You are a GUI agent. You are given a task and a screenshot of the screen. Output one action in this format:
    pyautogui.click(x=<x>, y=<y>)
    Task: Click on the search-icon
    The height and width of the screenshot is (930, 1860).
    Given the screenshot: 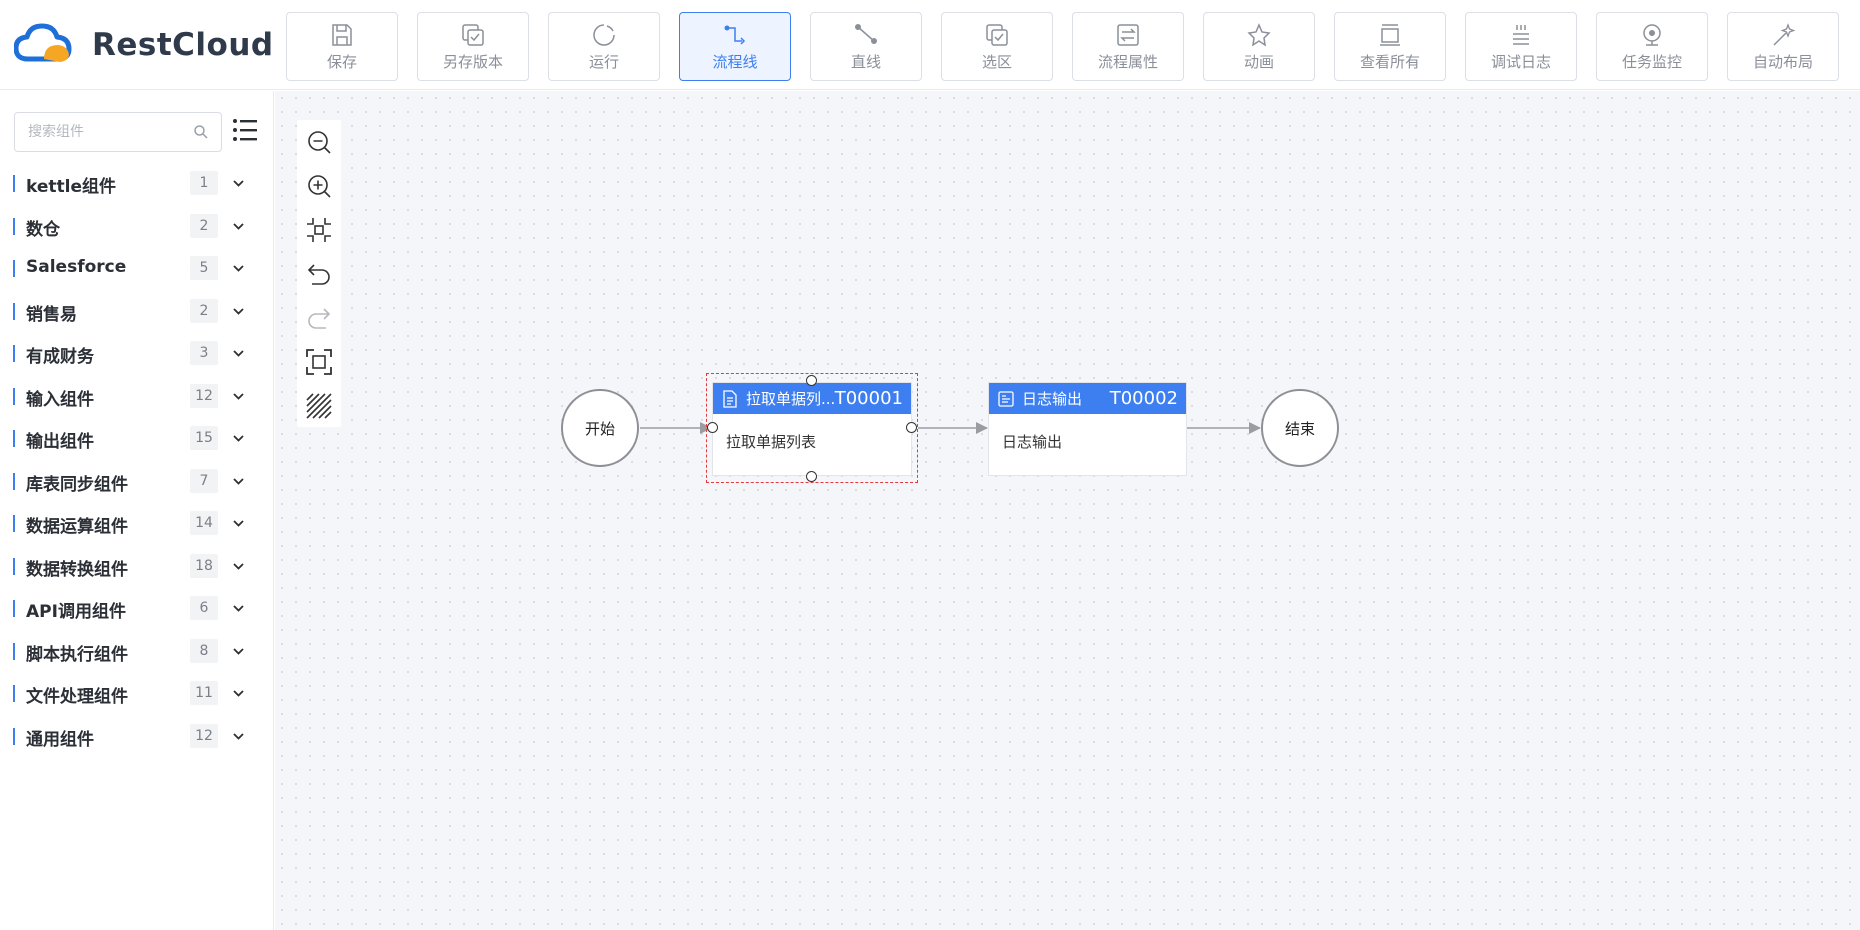 What is the action you would take?
    pyautogui.click(x=201, y=132)
    